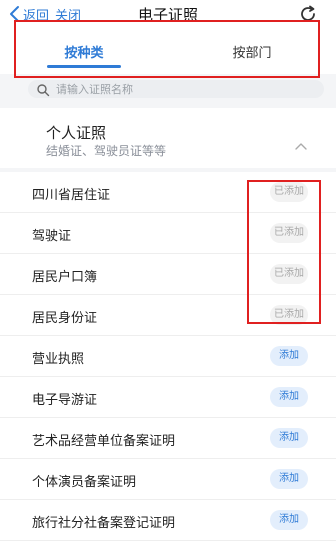 This screenshot has width=336, height=552. I want to click on list-item: 个体演员备案证明 添加, so click(168, 479).